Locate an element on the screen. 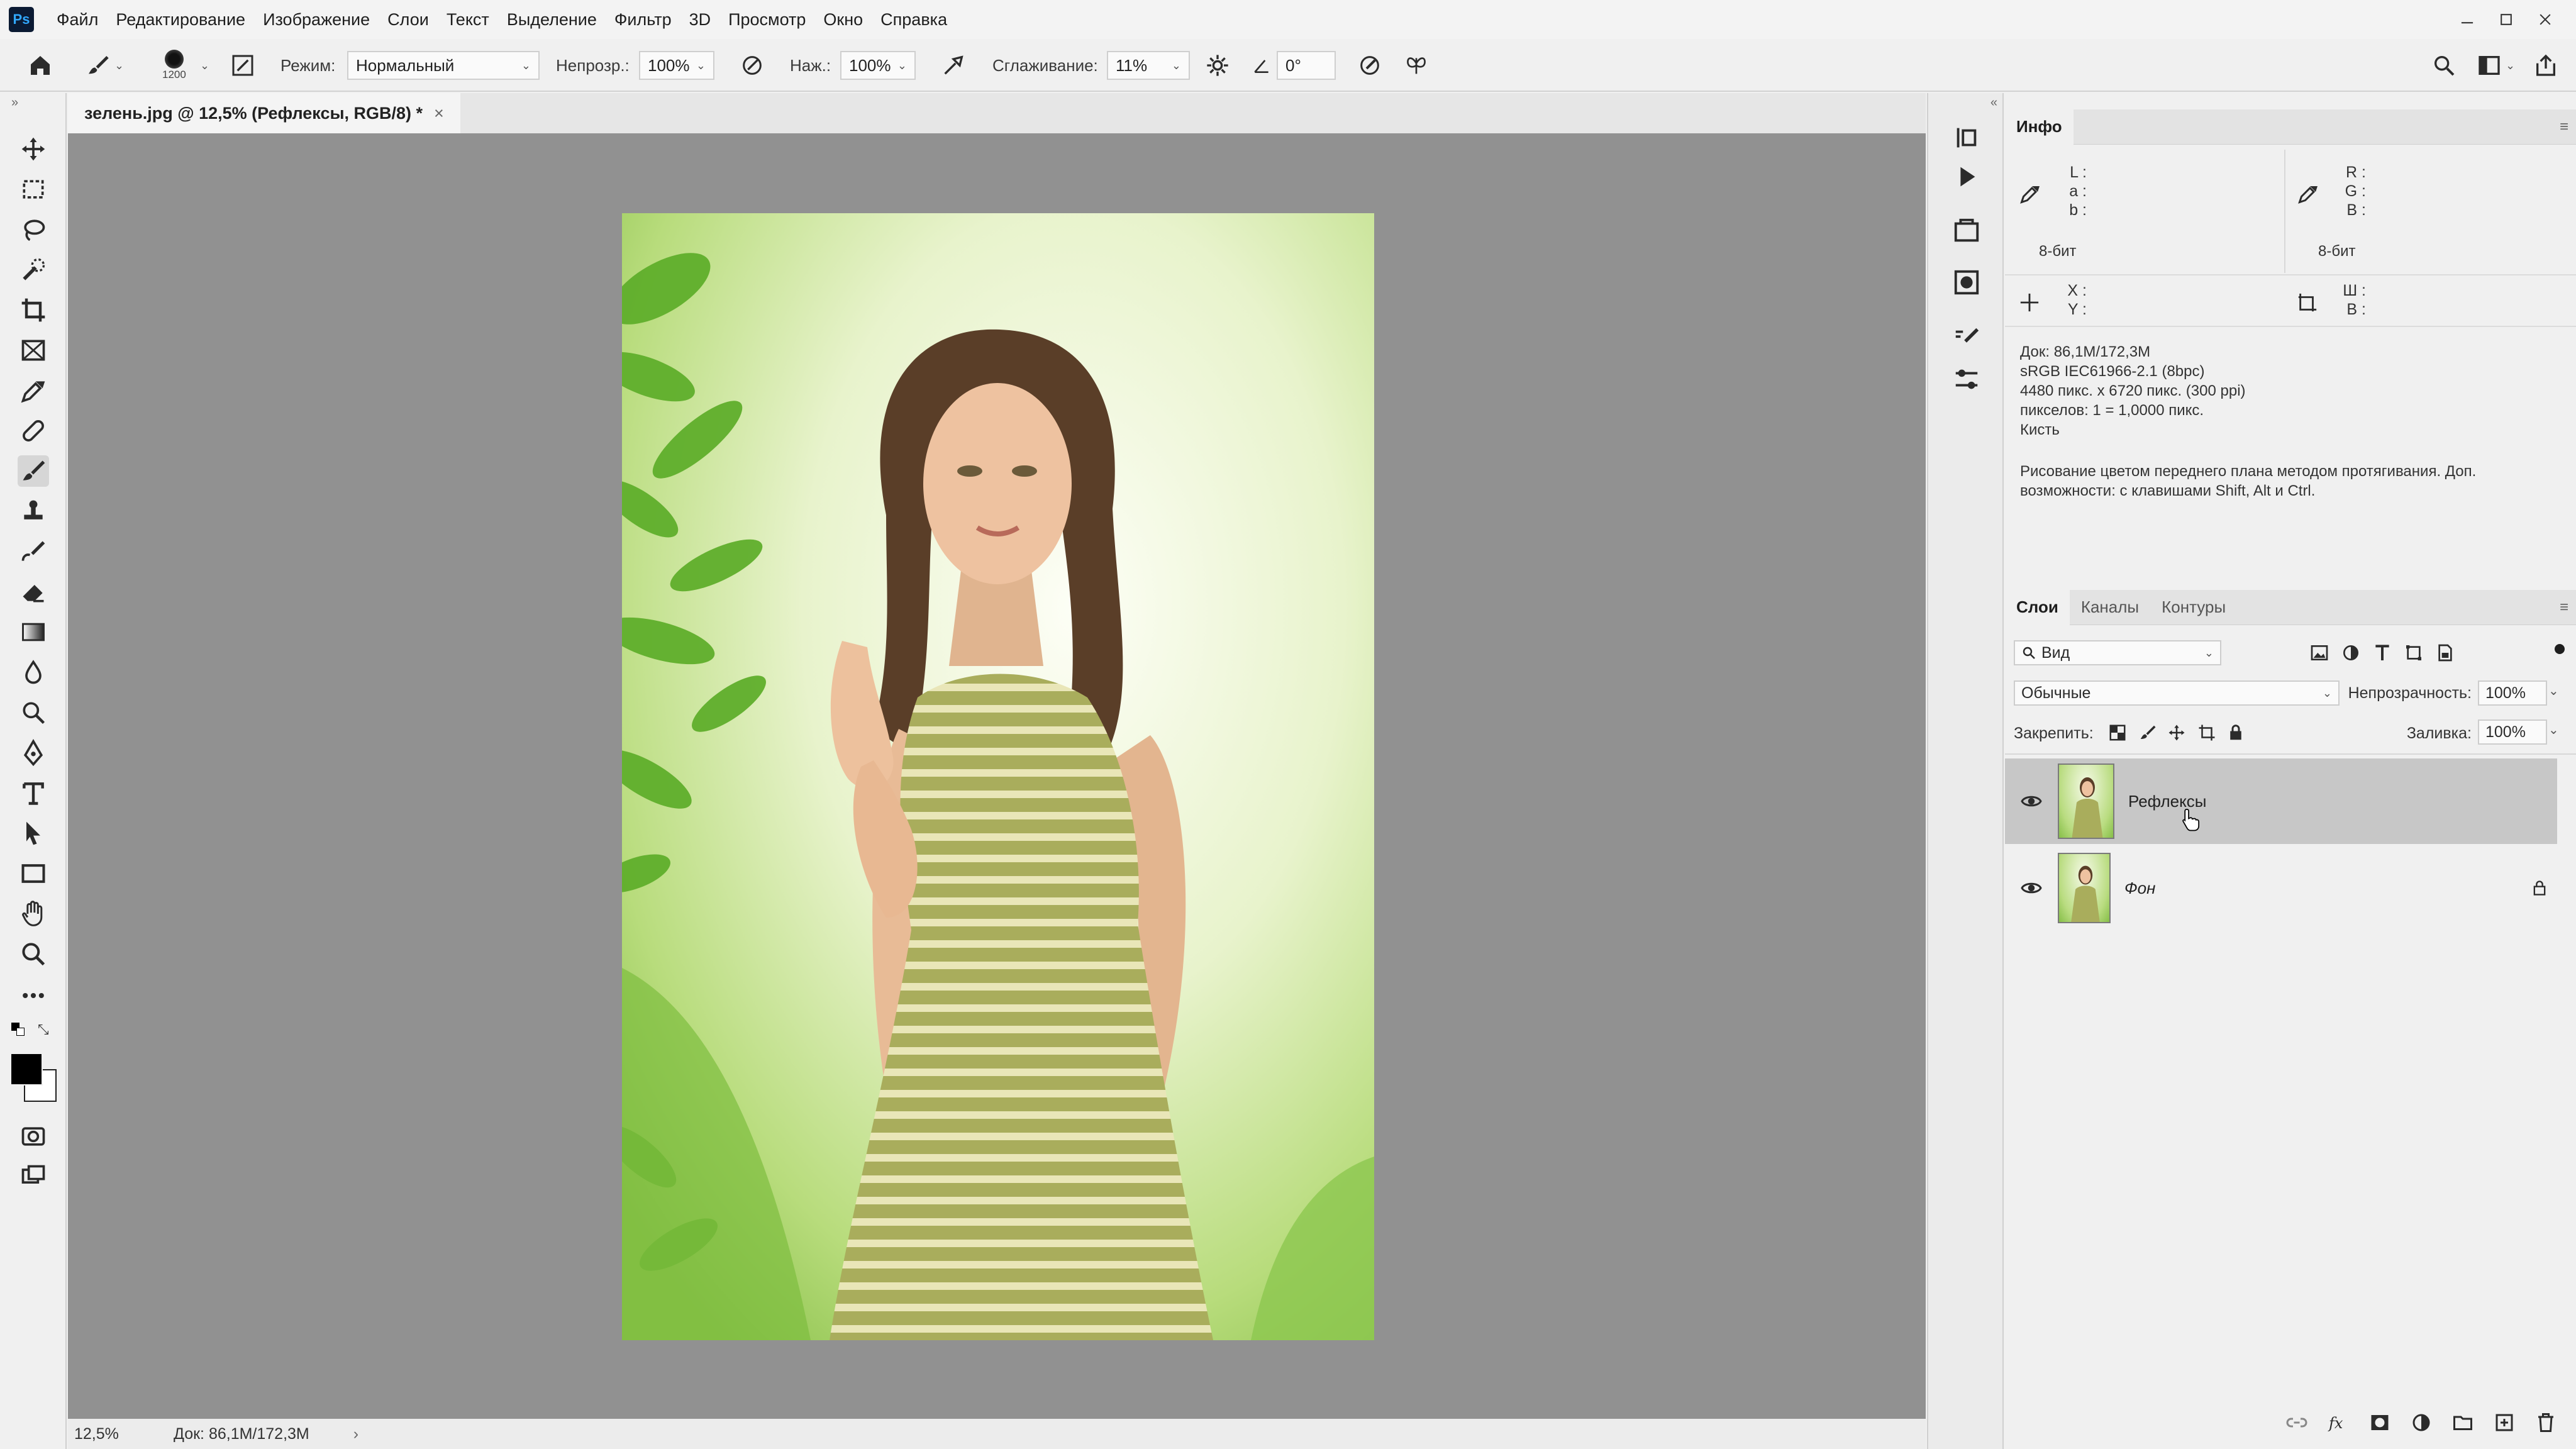 The height and width of the screenshot is (1449, 2576). new-adjustment-layer-icon is located at coordinates (2421, 1422).